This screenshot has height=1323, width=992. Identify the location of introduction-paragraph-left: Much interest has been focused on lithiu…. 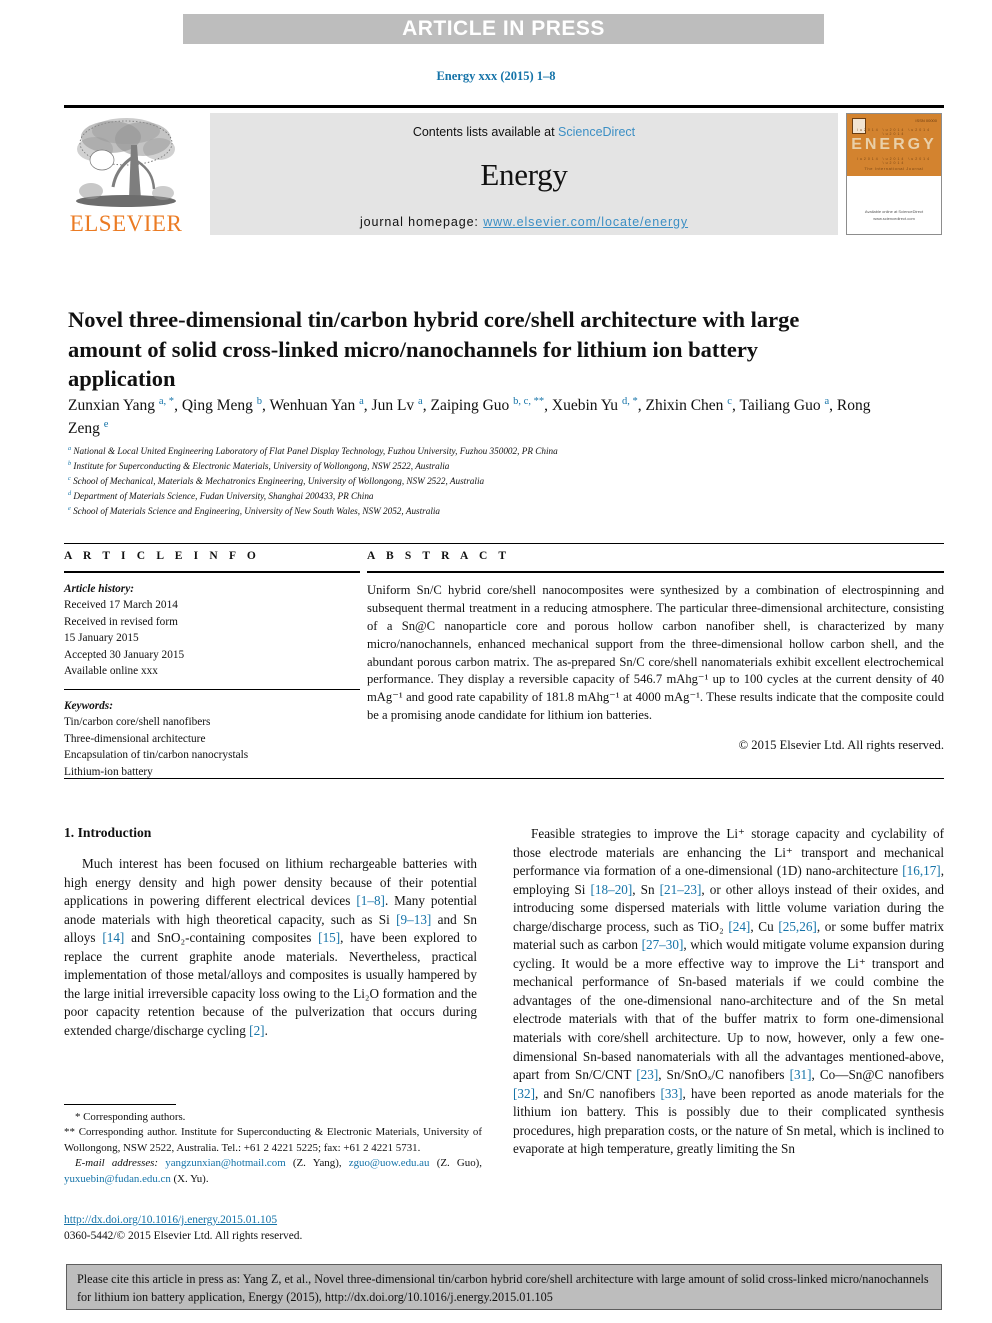
(271, 947).